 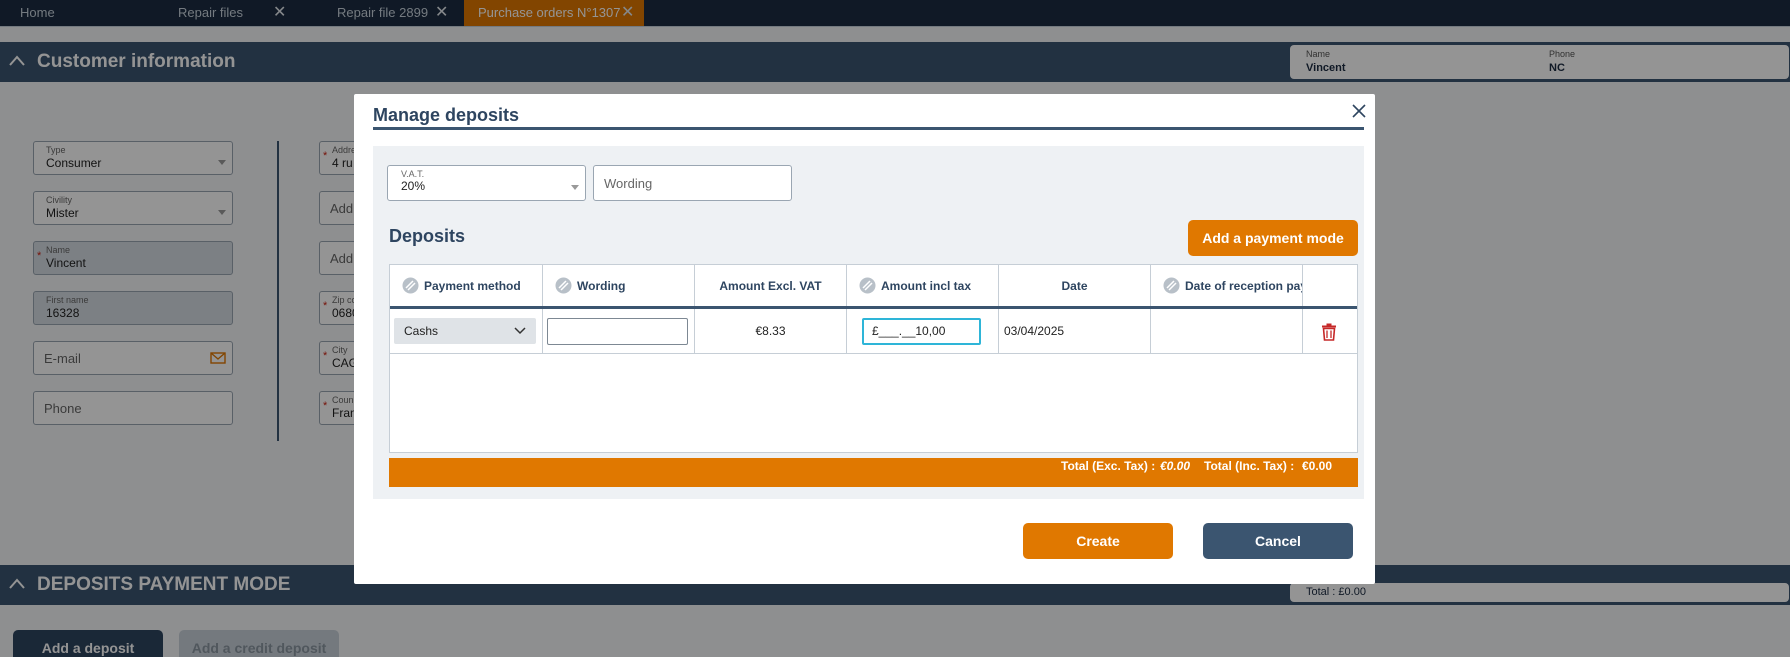 What do you see at coordinates (1330, 286) in the screenshot?
I see `header-actions` at bounding box center [1330, 286].